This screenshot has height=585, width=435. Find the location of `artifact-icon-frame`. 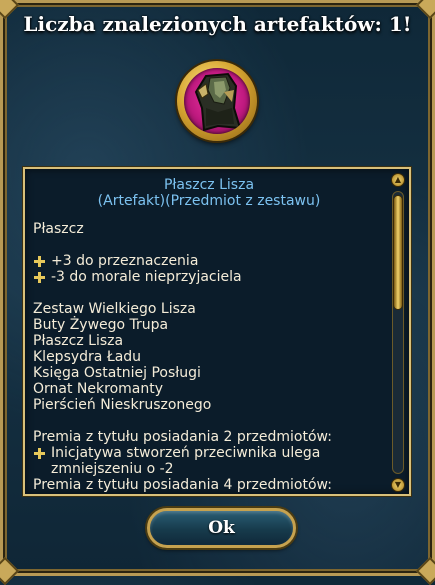

artifact-icon-frame is located at coordinates (217, 101).